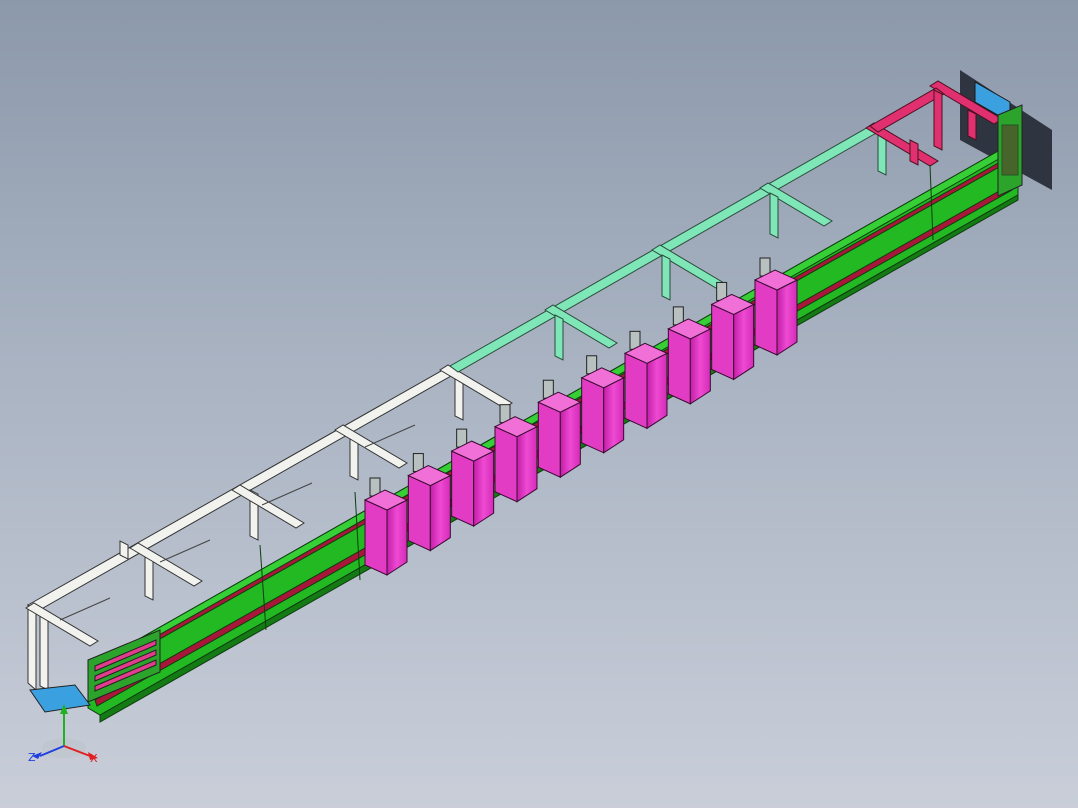  What do you see at coordinates (63, 734) in the screenshot?
I see `coordinate-triad: X Z` at bounding box center [63, 734].